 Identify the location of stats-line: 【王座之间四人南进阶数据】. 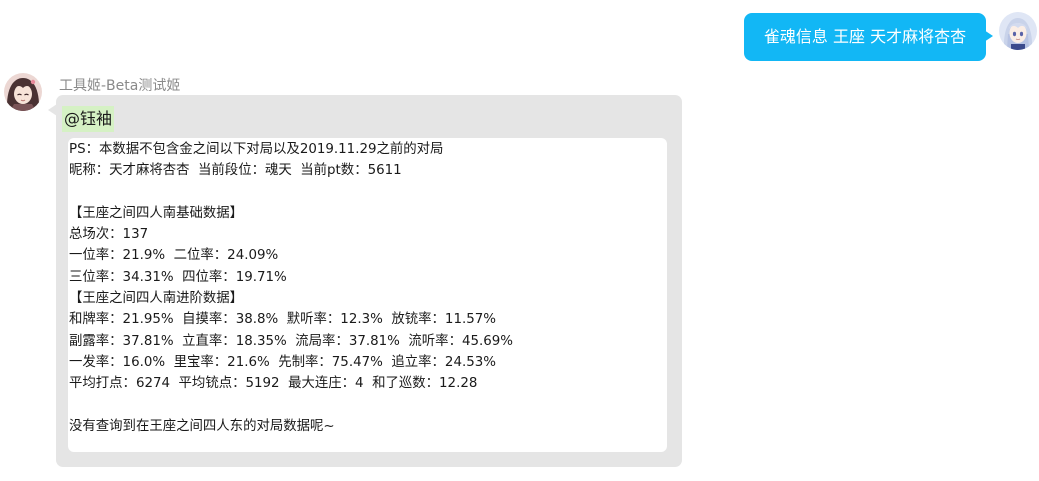
(156, 299).